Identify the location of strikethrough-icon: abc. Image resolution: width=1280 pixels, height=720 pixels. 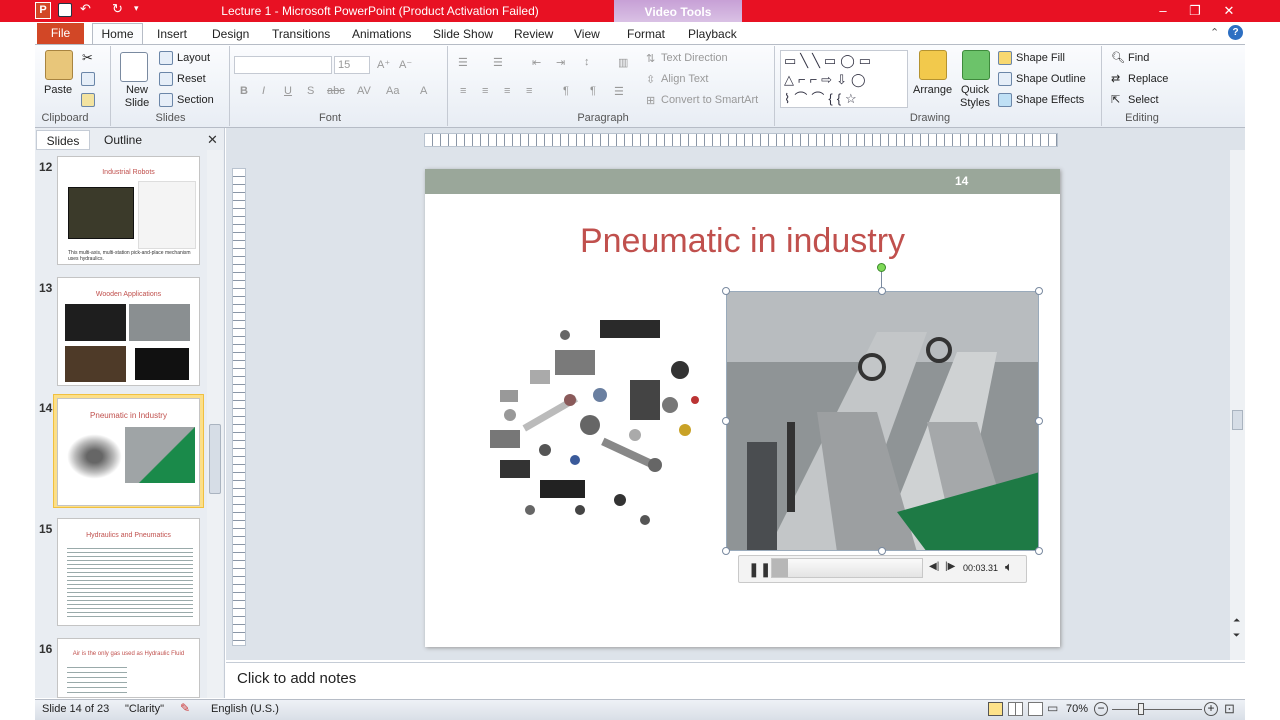
(336, 91).